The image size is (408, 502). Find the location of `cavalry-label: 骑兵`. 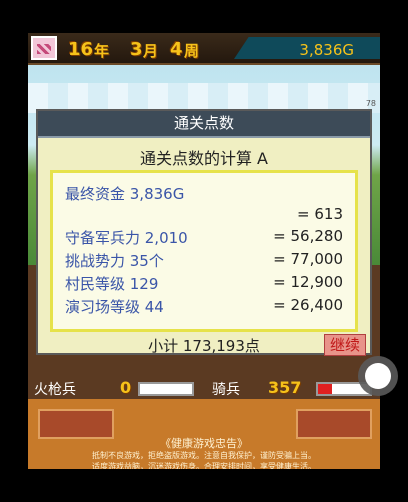

cavalry-label: 骑兵 is located at coordinates (226, 390).